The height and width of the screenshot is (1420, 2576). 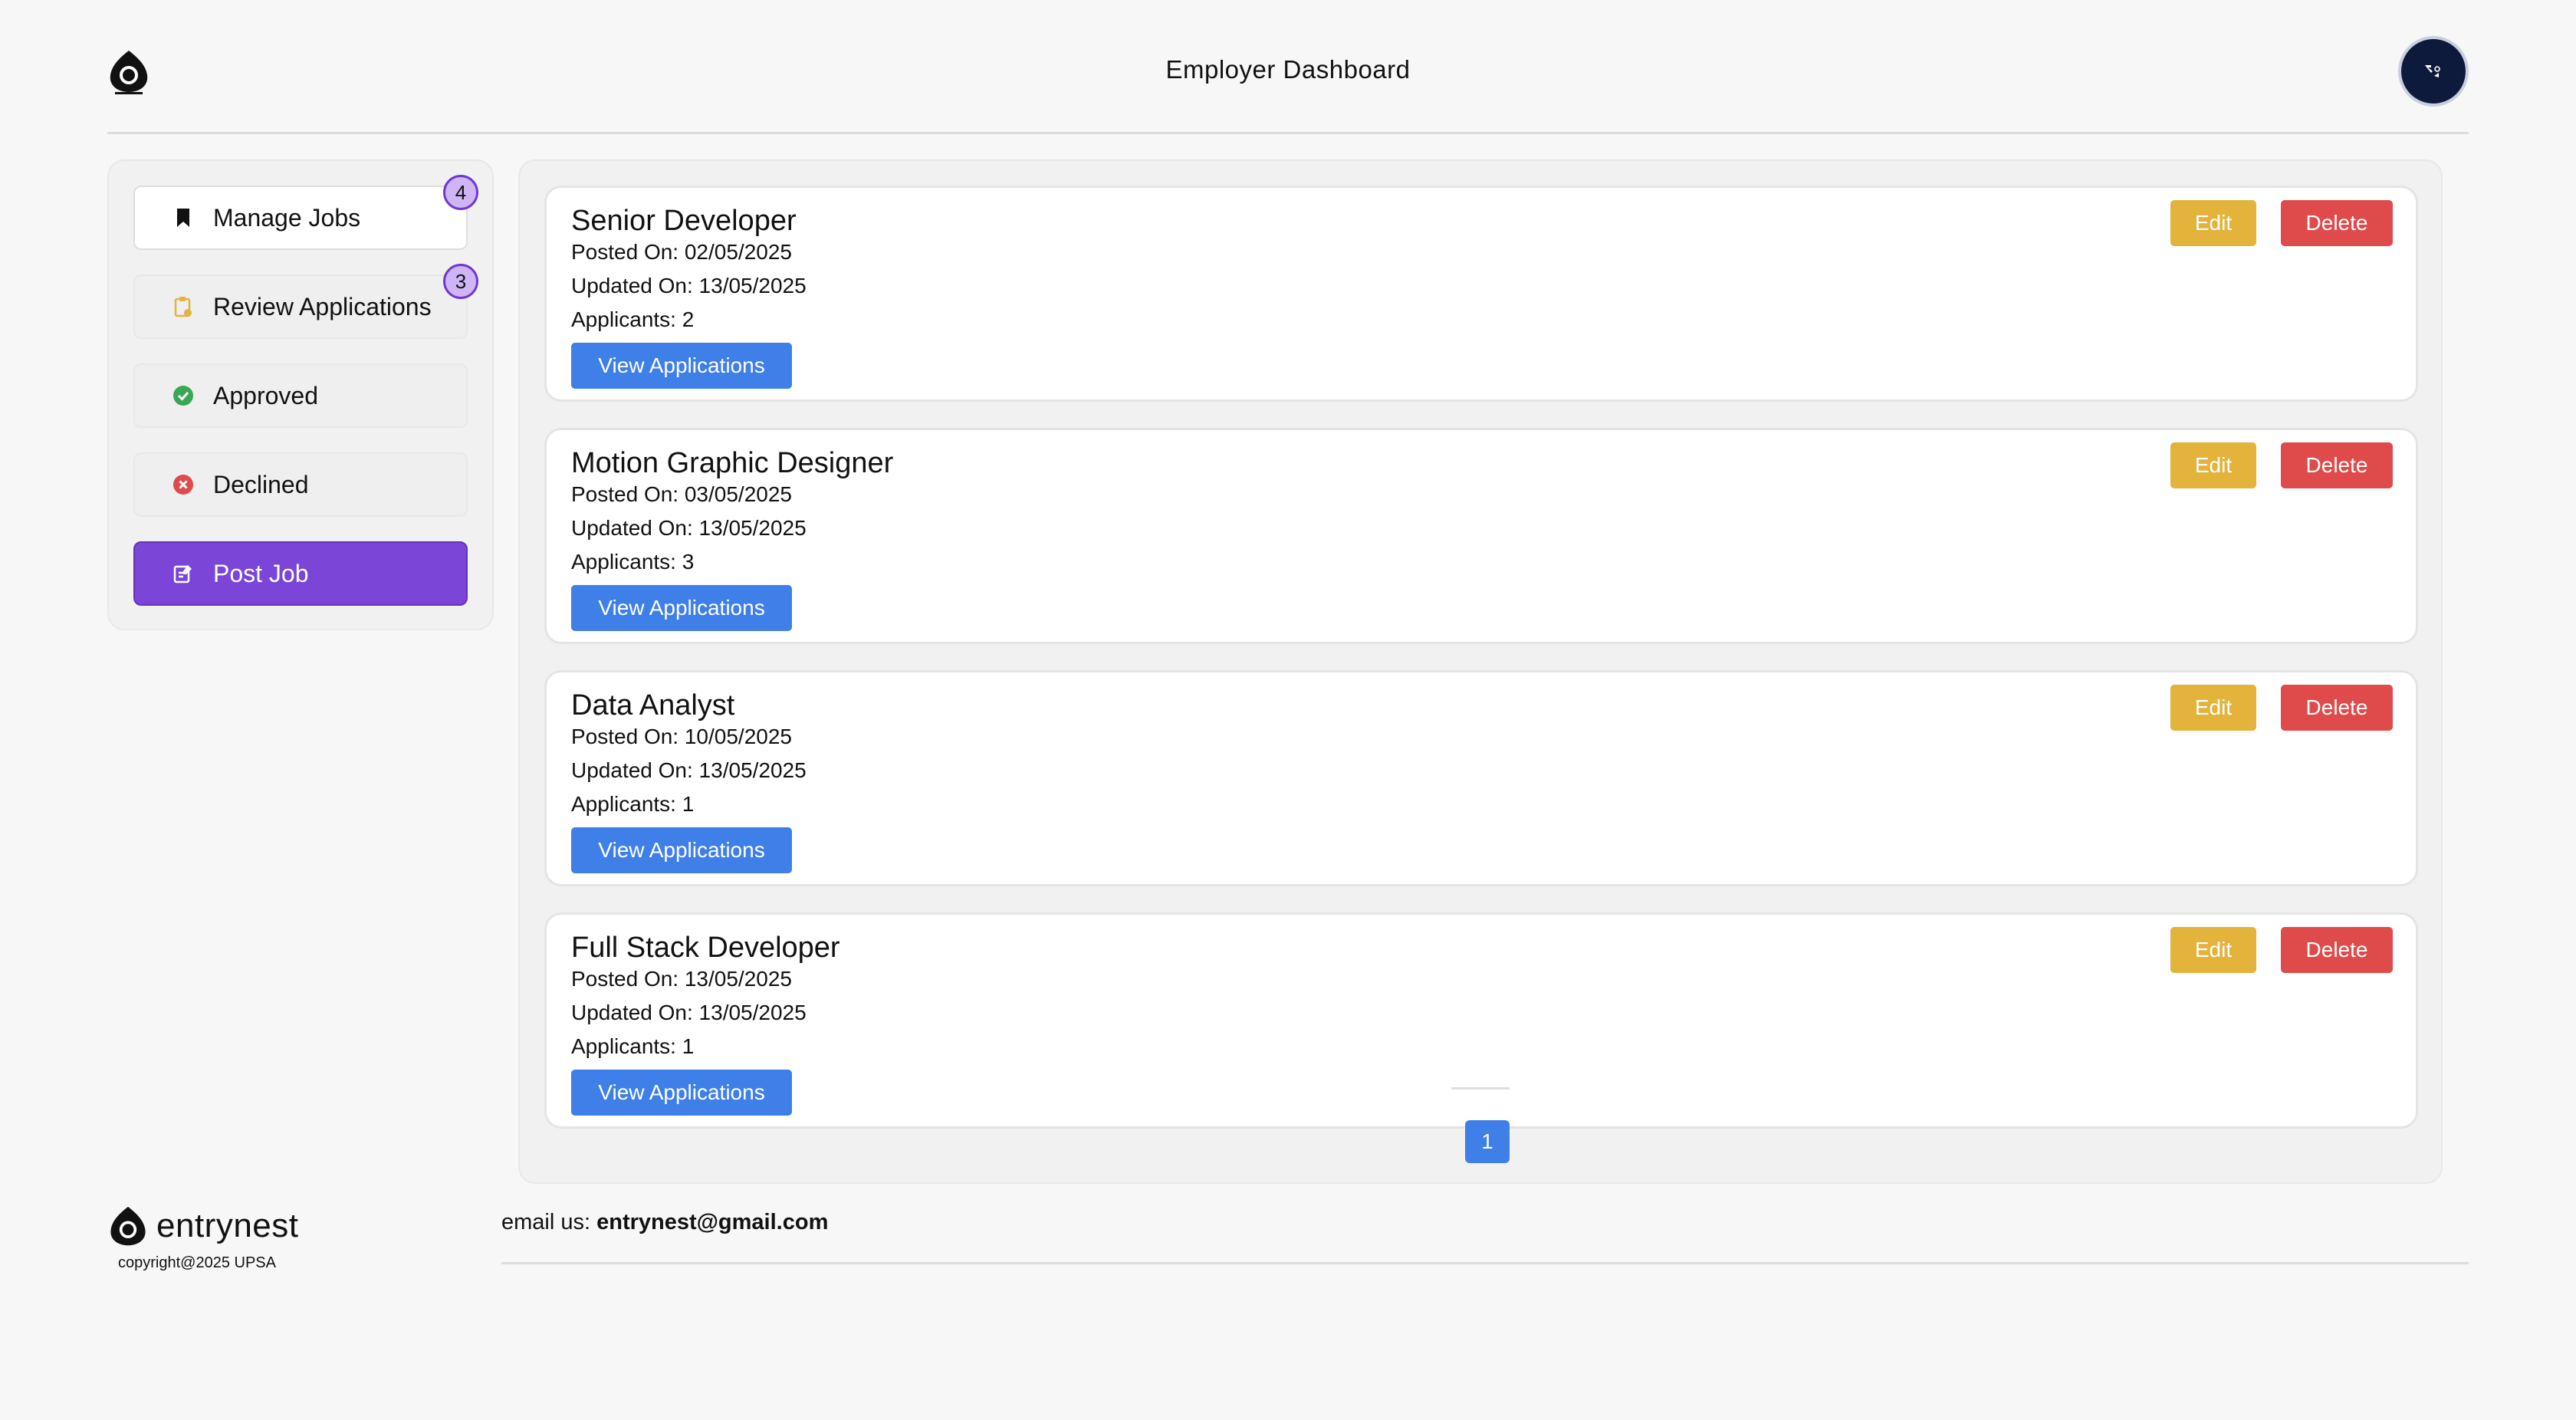 What do you see at coordinates (681, 736) in the screenshot?
I see `job-posted-date: Posted On: 10/05/2025` at bounding box center [681, 736].